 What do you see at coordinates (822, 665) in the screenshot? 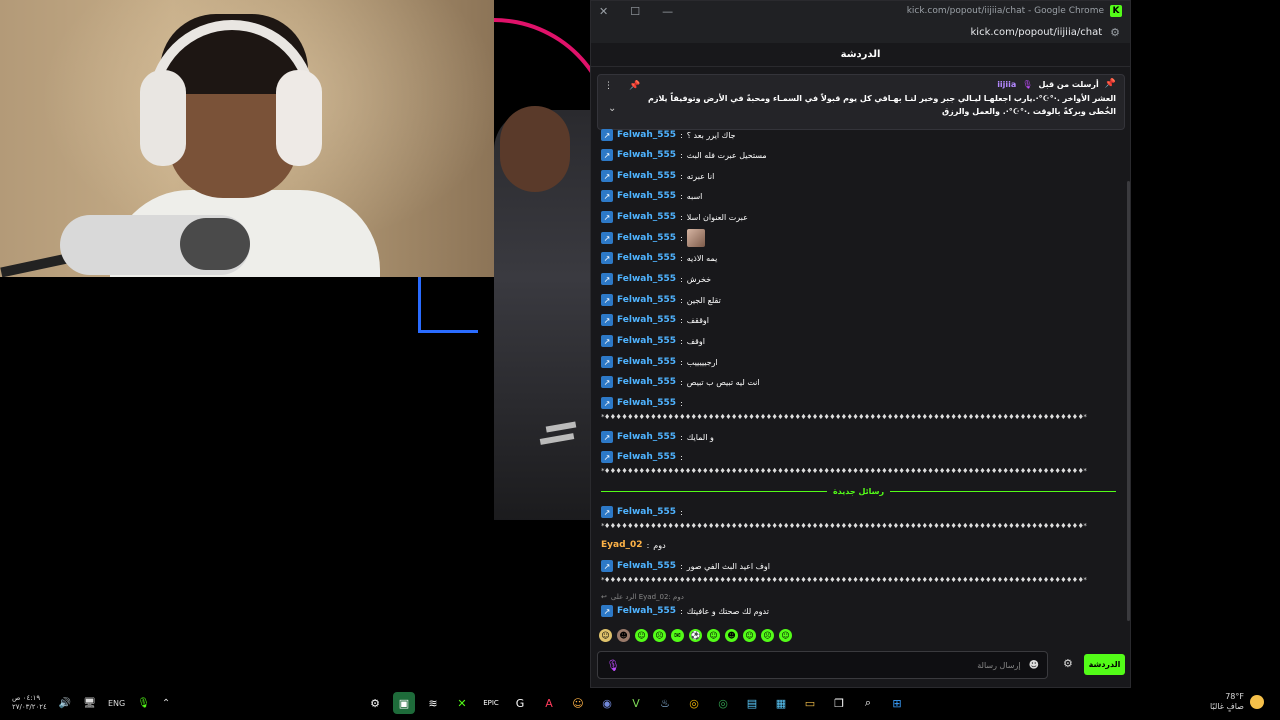
I see `chat-input: ☻ إرسال رسالة 🎙` at bounding box center [822, 665].